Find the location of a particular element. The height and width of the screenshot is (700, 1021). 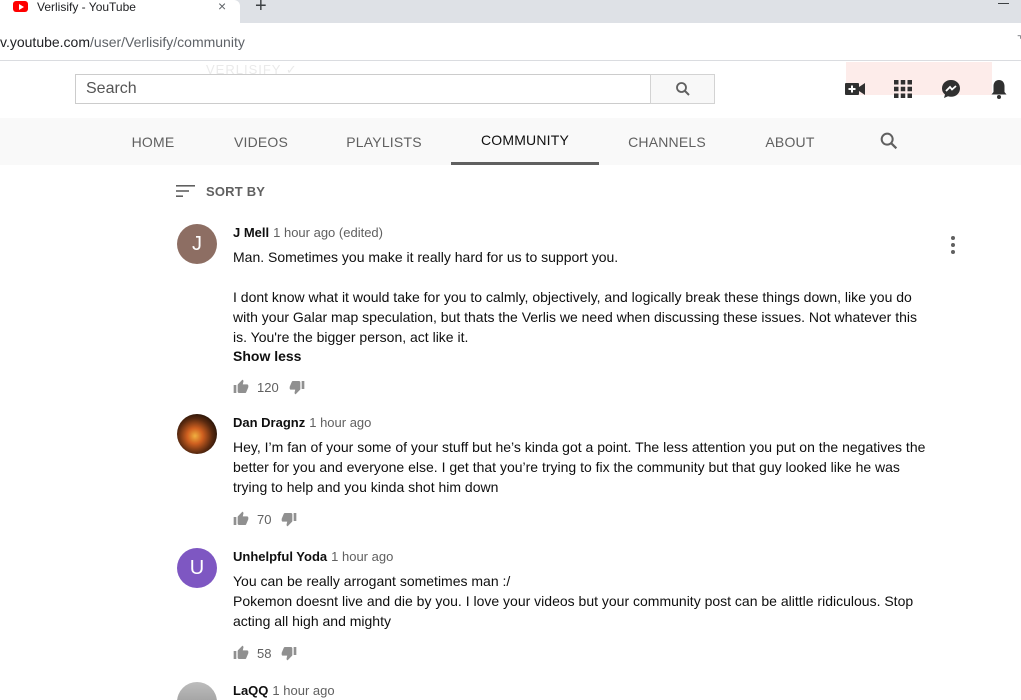

apps-grid-icon is located at coordinates (903, 89).